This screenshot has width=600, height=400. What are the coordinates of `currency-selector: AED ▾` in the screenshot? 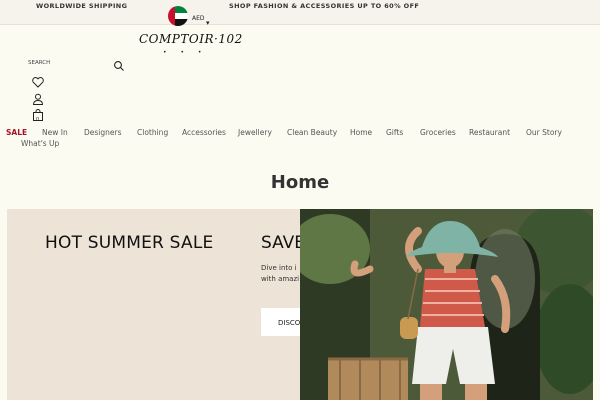 It's located at (192, 16).